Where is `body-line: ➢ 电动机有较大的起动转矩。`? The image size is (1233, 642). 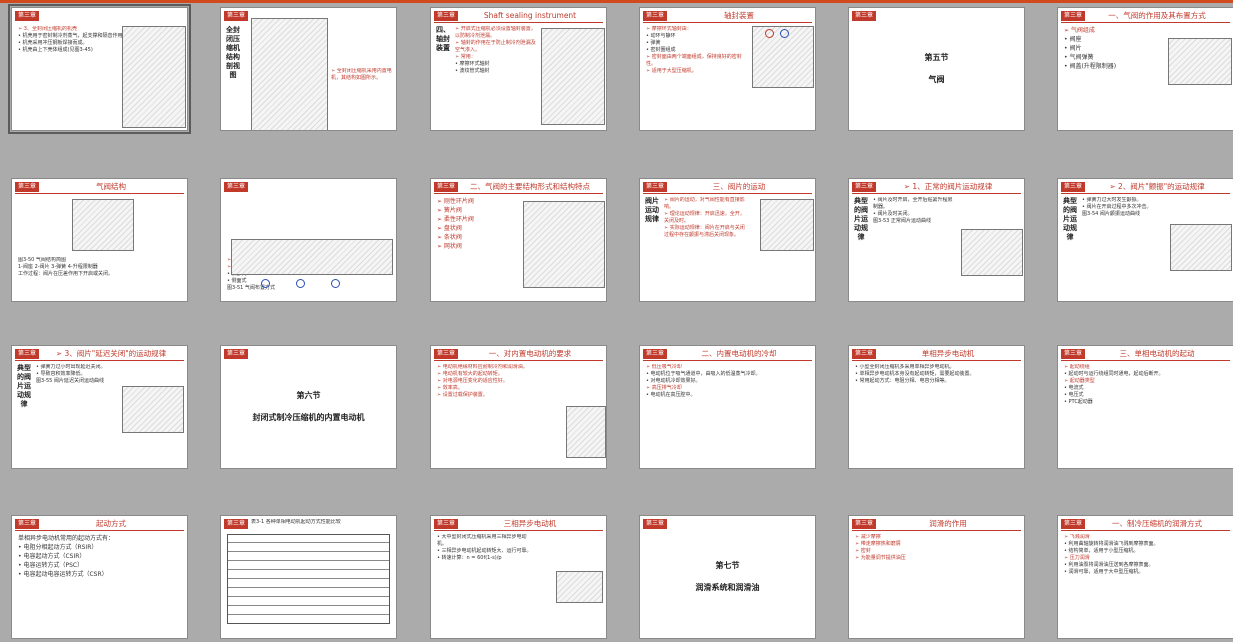
body-line: ➢ 电动机有较大的起动转矩。 is located at coordinates (470, 374).